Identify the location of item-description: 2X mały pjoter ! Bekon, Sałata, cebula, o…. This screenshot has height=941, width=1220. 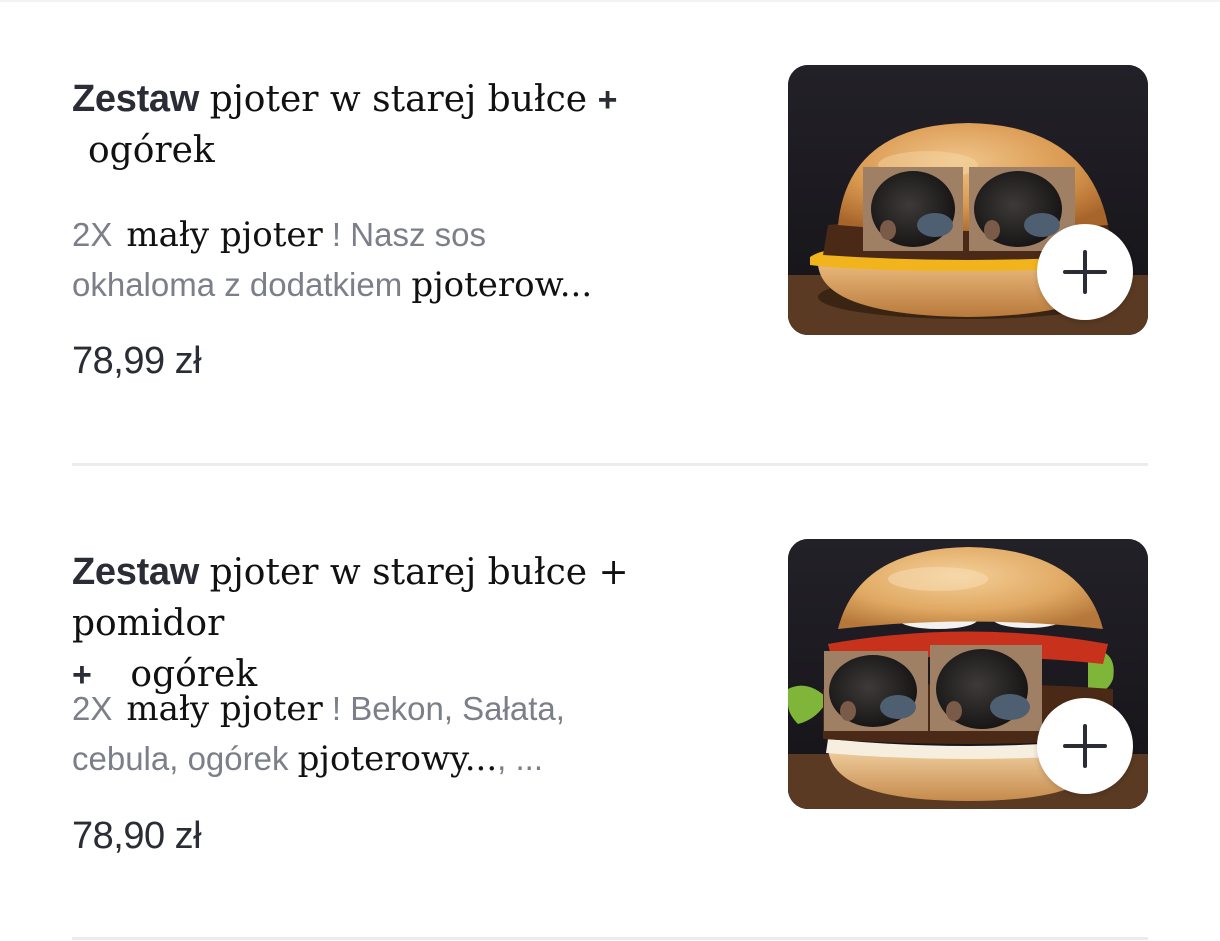
(392, 734).